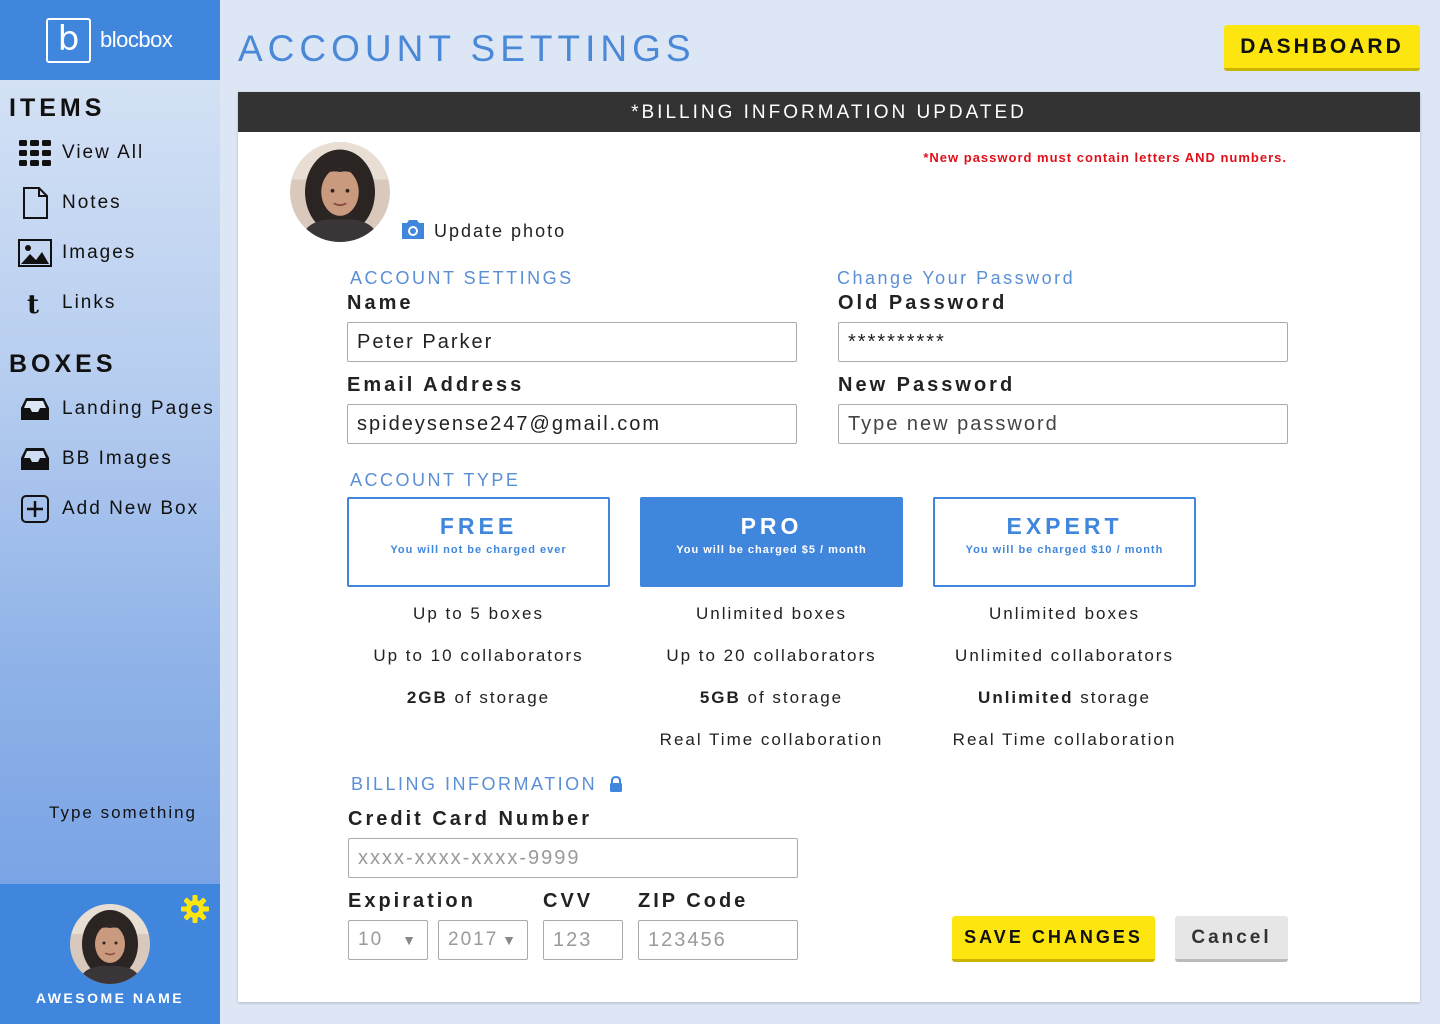 The height and width of the screenshot is (1024, 1440). I want to click on dashboard-button: DASHBOARD, so click(1322, 48).